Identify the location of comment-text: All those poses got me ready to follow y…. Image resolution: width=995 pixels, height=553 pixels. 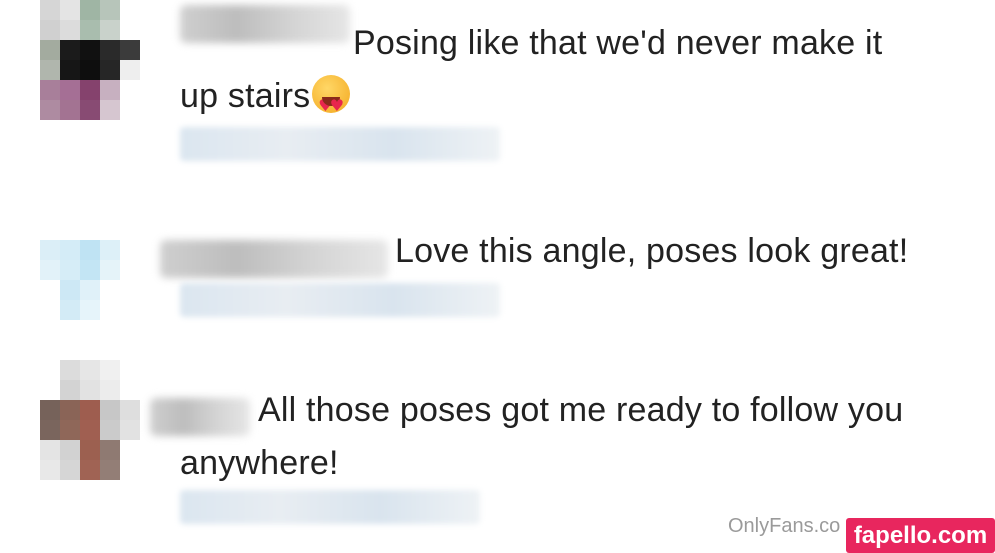
(580, 410).